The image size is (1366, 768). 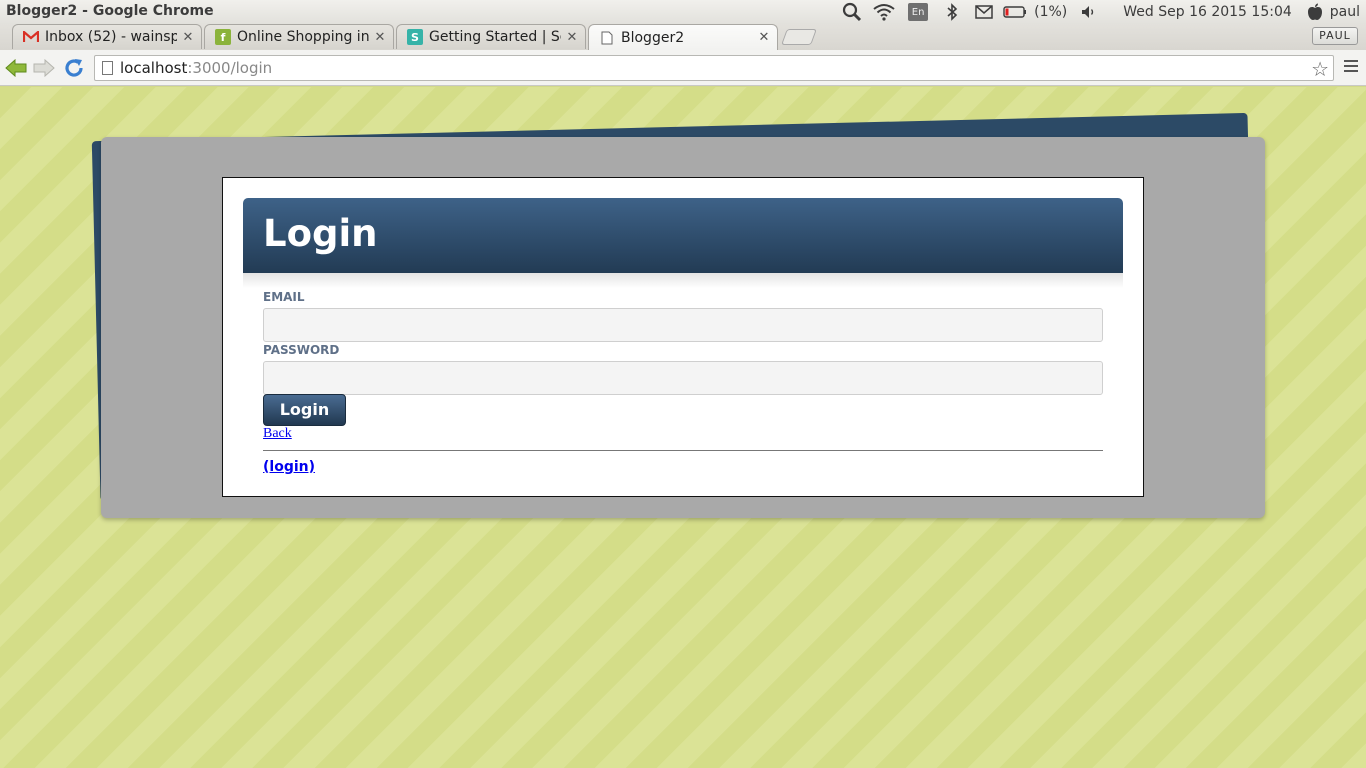 I want to click on user-name: paul, so click(x=1345, y=12).